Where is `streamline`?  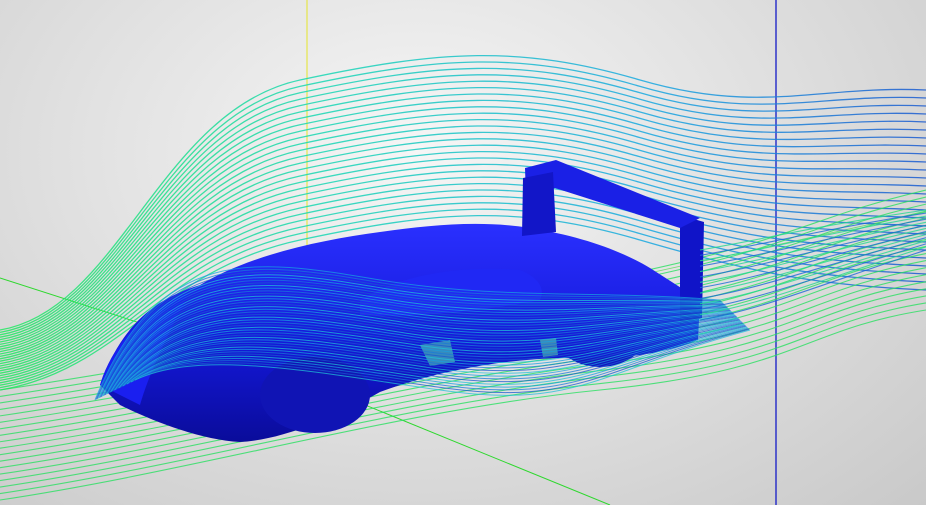 streamline is located at coordinates (812, 242).